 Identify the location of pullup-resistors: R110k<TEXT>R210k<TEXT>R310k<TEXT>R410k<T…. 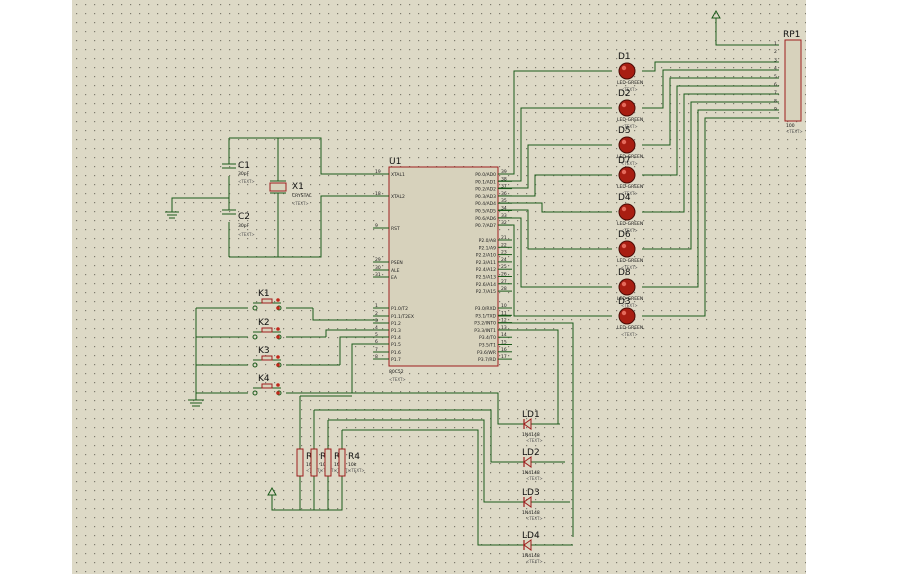
(330, 462).